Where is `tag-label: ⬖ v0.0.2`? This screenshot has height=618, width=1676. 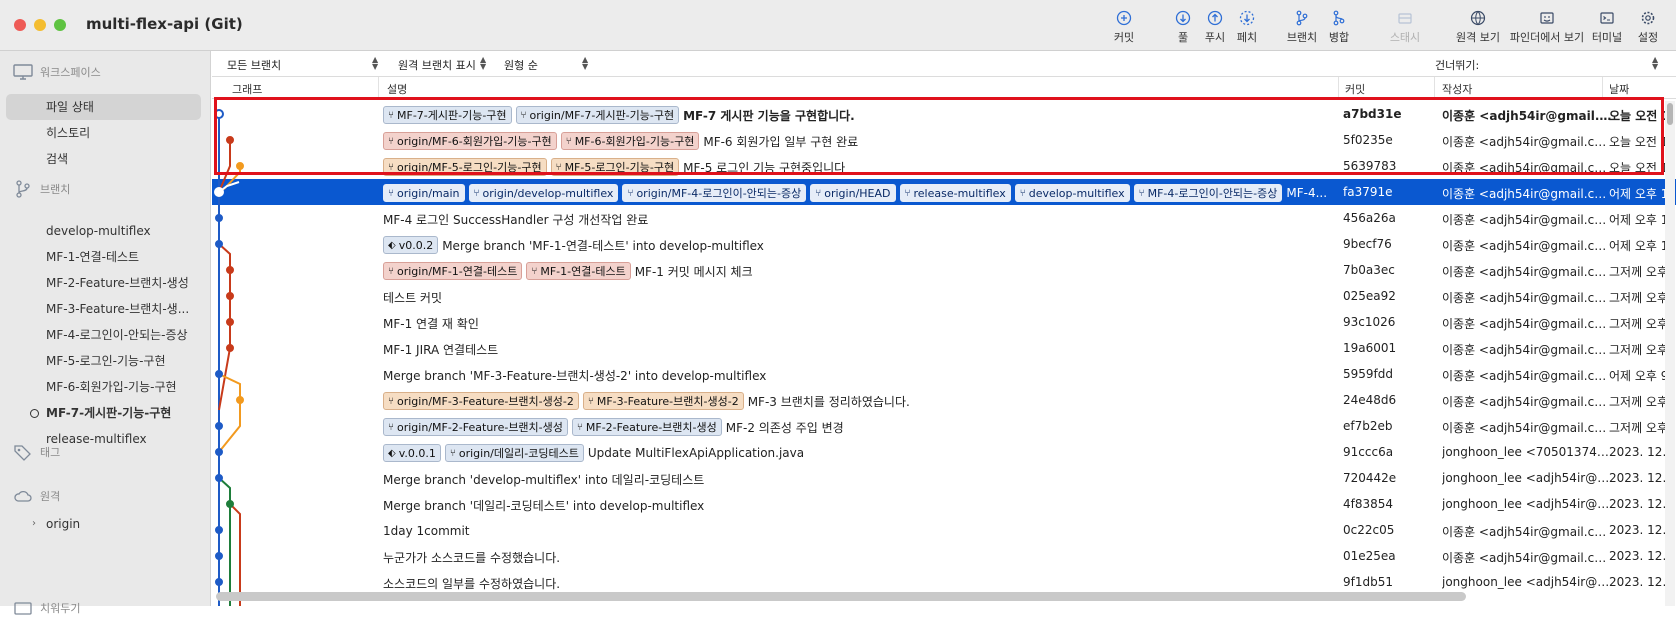 tag-label: ⬖ v0.0.2 is located at coordinates (411, 245).